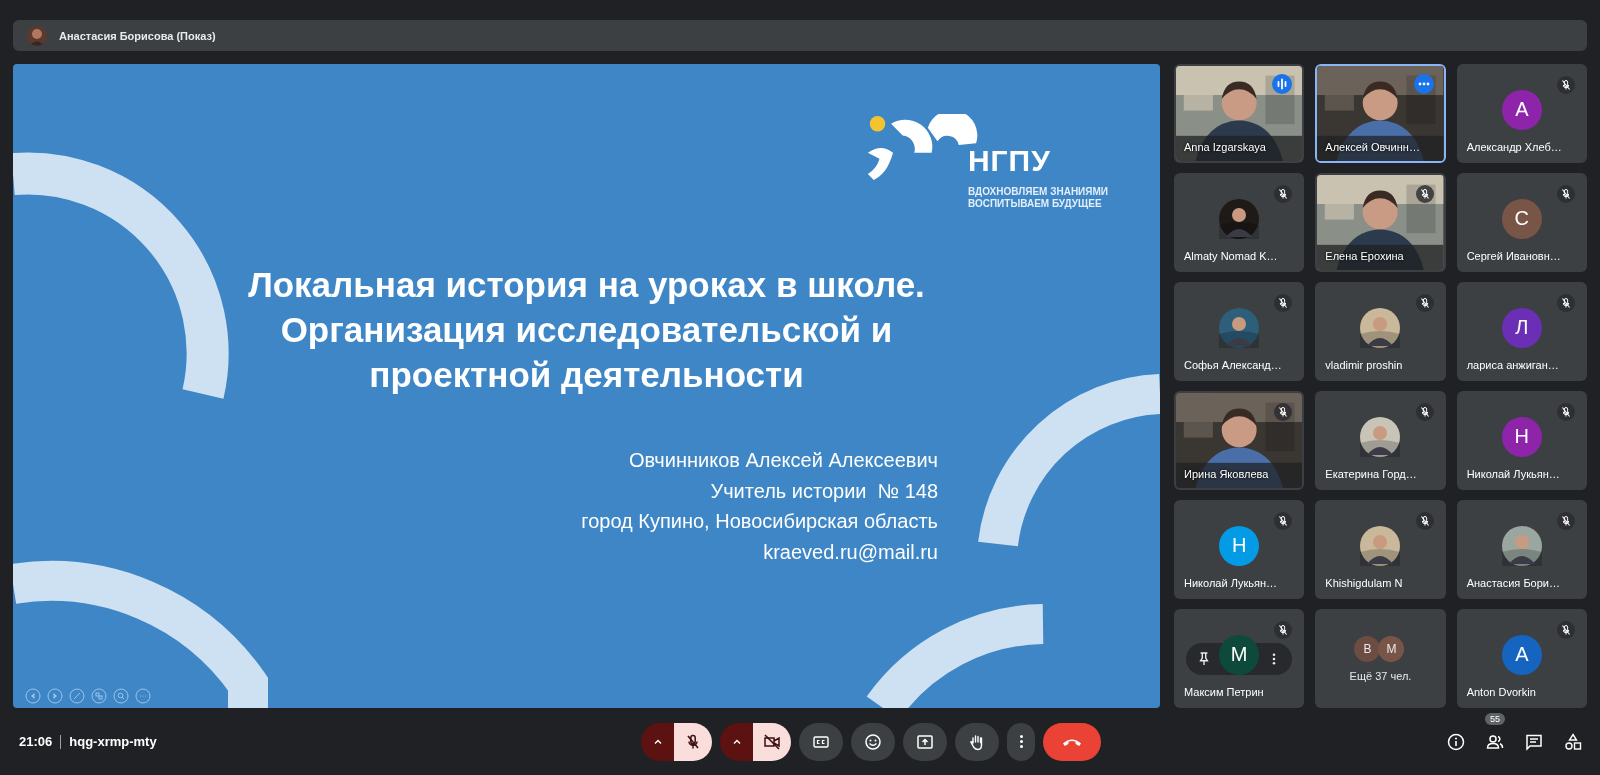 The width and height of the screenshot is (1600, 775). Describe the element at coordinates (1364, 256) in the screenshot. I see `participant-name: Елена Ерохина` at that location.